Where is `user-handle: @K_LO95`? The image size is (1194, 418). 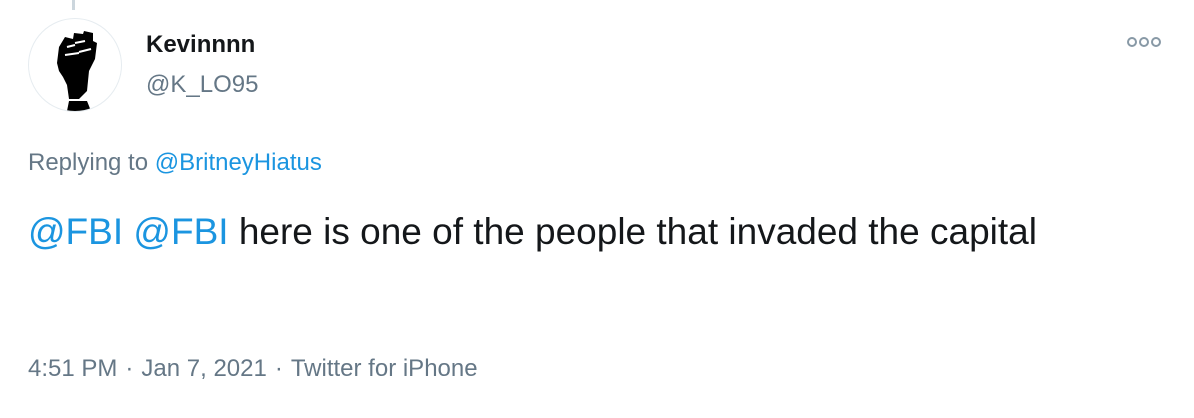
user-handle: @K_LO95 is located at coordinates (202, 85).